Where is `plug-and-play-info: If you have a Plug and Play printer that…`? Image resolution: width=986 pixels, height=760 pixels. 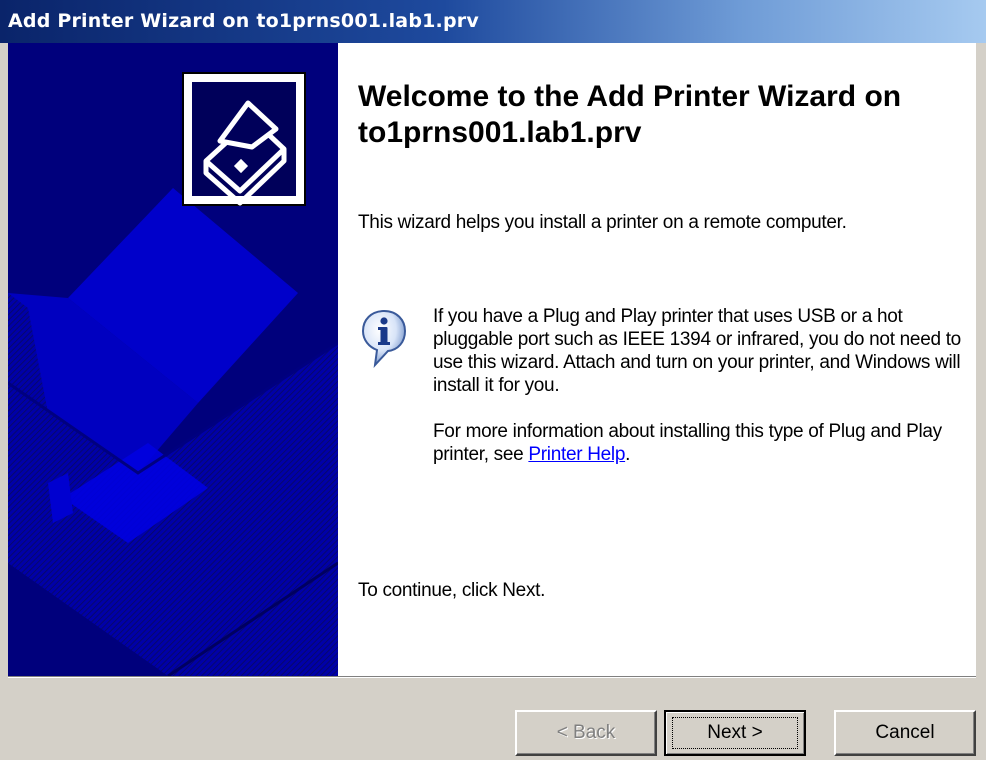
plug-and-play-info: If you have a Plug and Play printer that… is located at coordinates (698, 385).